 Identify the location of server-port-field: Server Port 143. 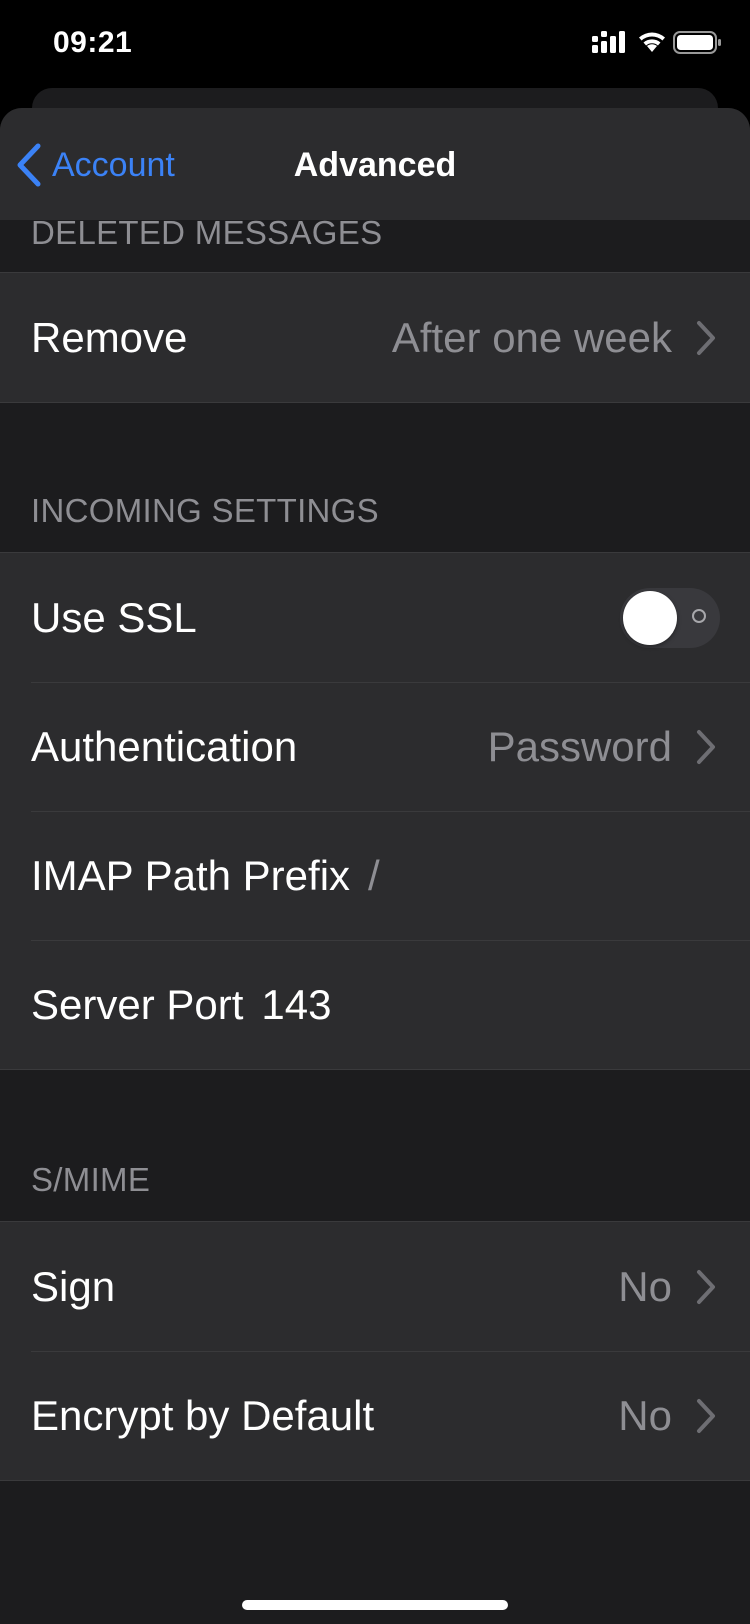
(181, 1005).